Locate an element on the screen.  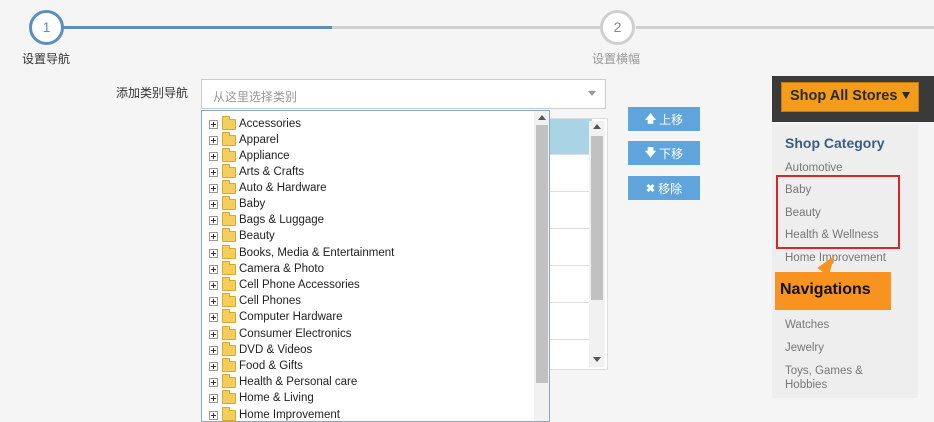
tree-item: Baby is located at coordinates (237, 203).